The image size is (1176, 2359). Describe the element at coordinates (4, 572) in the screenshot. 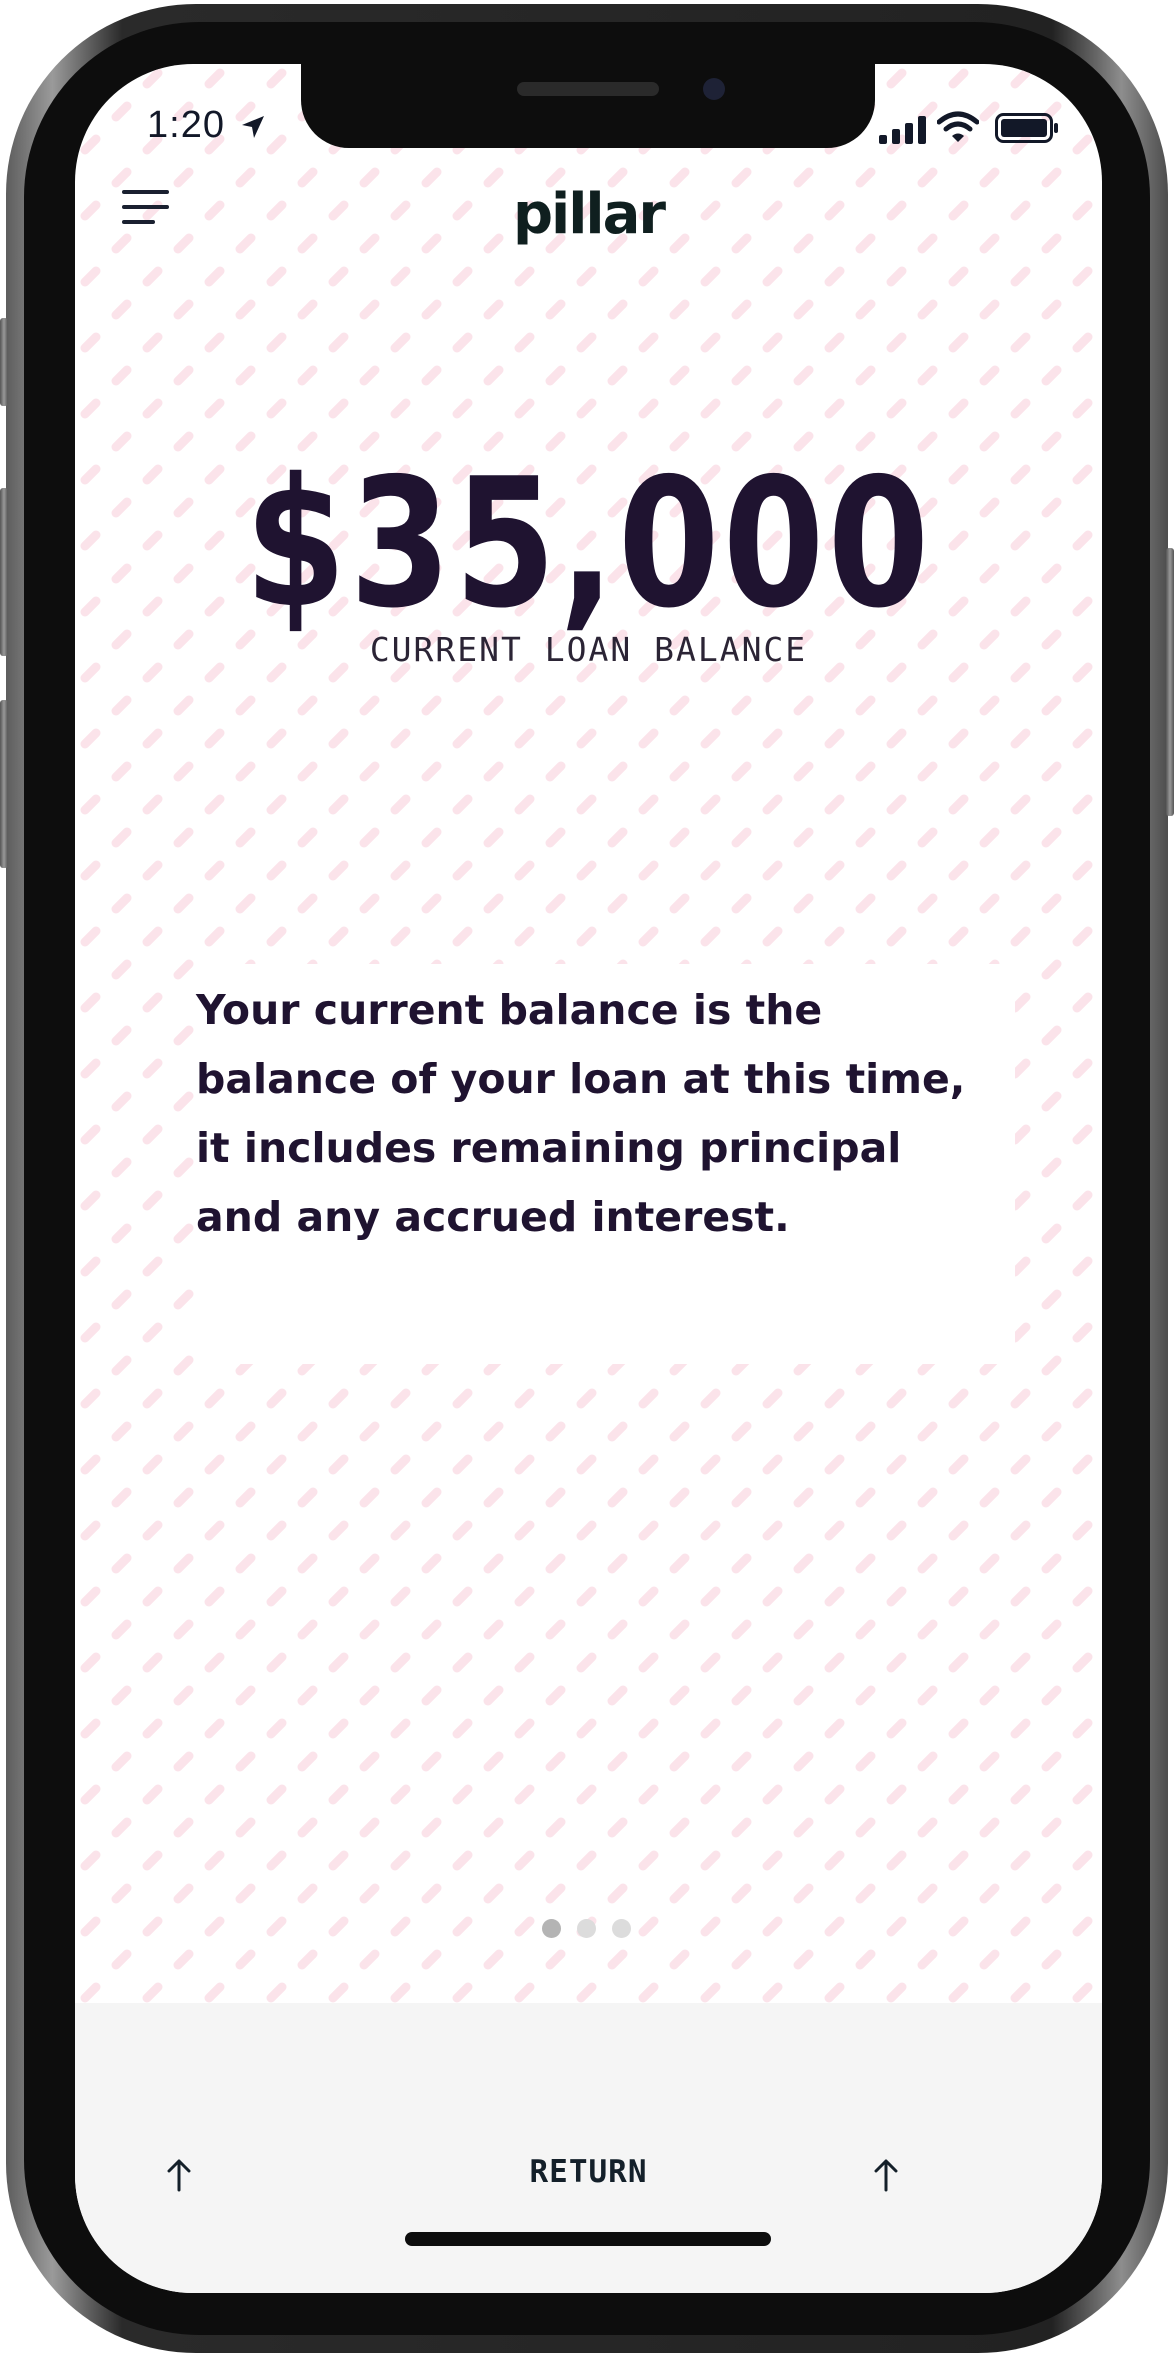

I see `volume-up-button` at that location.